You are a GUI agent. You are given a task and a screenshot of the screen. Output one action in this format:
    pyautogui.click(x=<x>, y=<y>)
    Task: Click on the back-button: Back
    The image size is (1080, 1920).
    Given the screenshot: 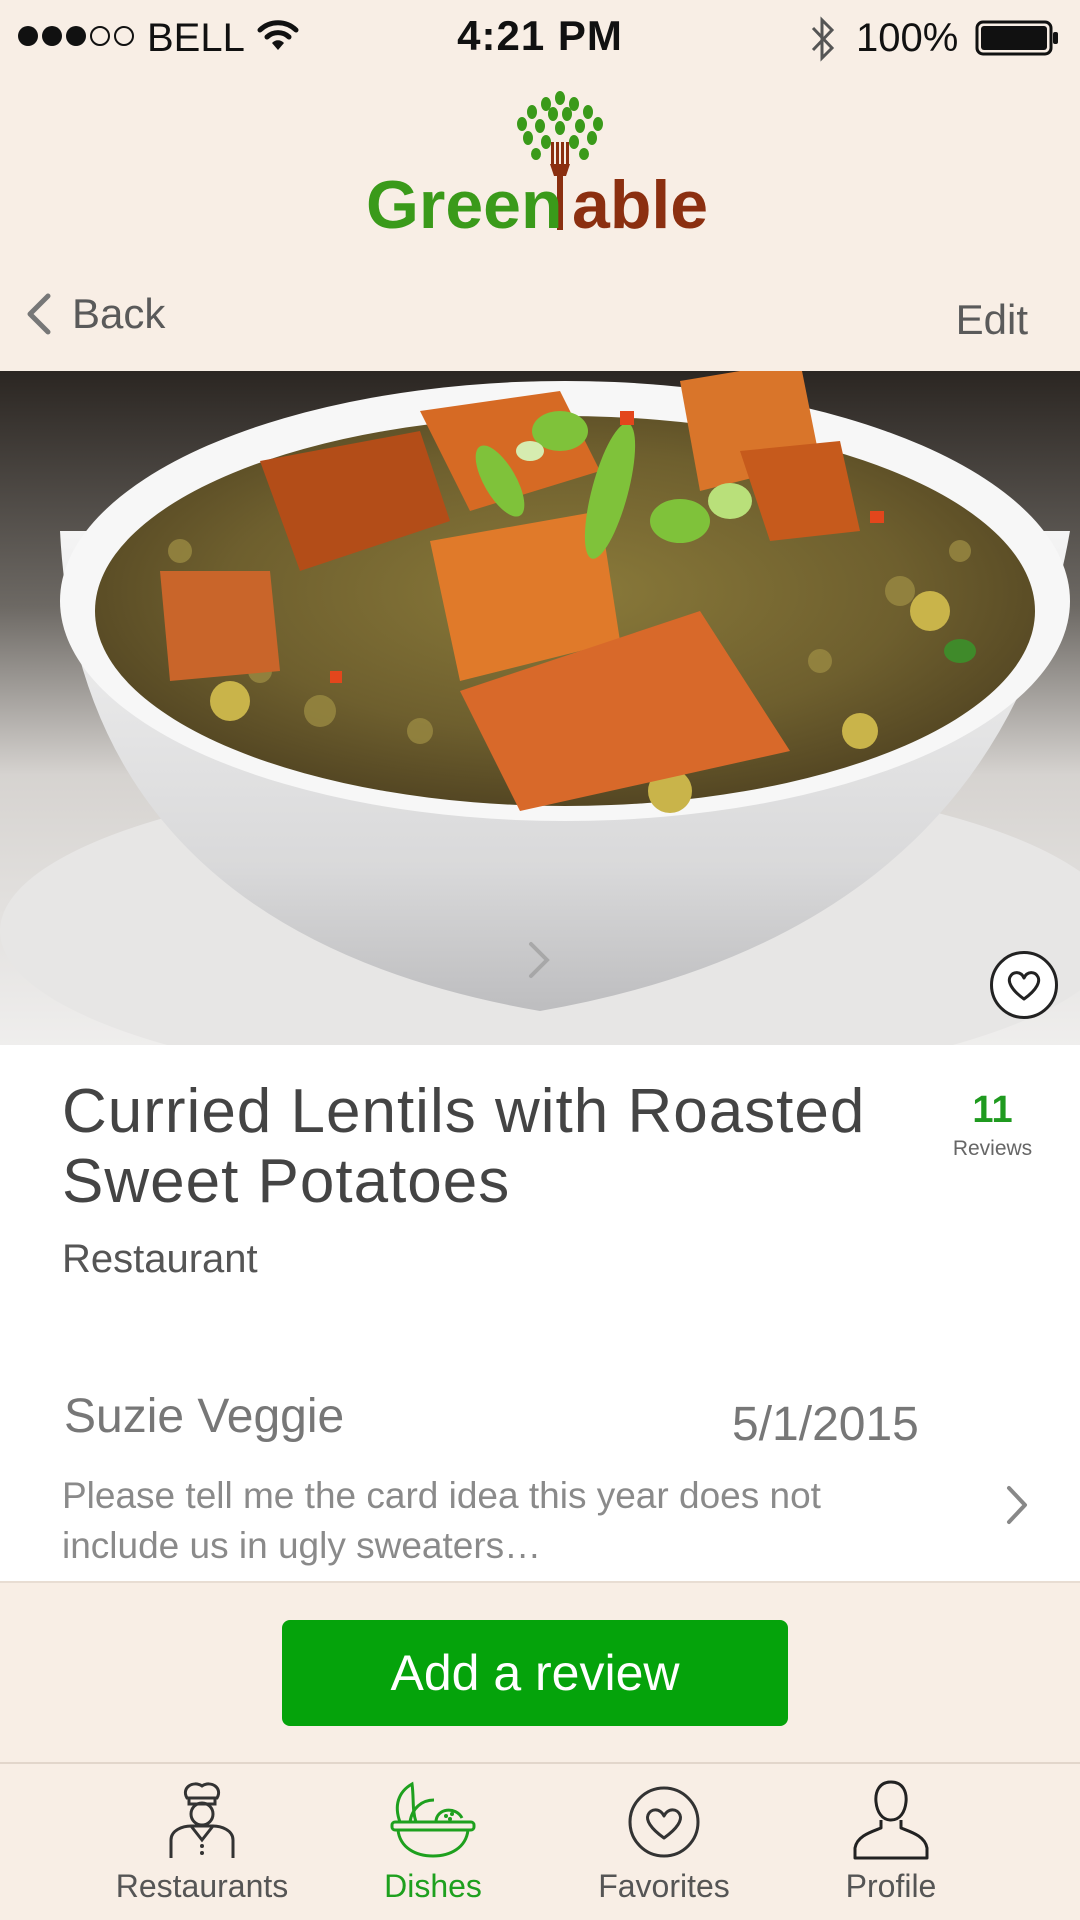 What is the action you would take?
    pyautogui.click(x=94, y=314)
    